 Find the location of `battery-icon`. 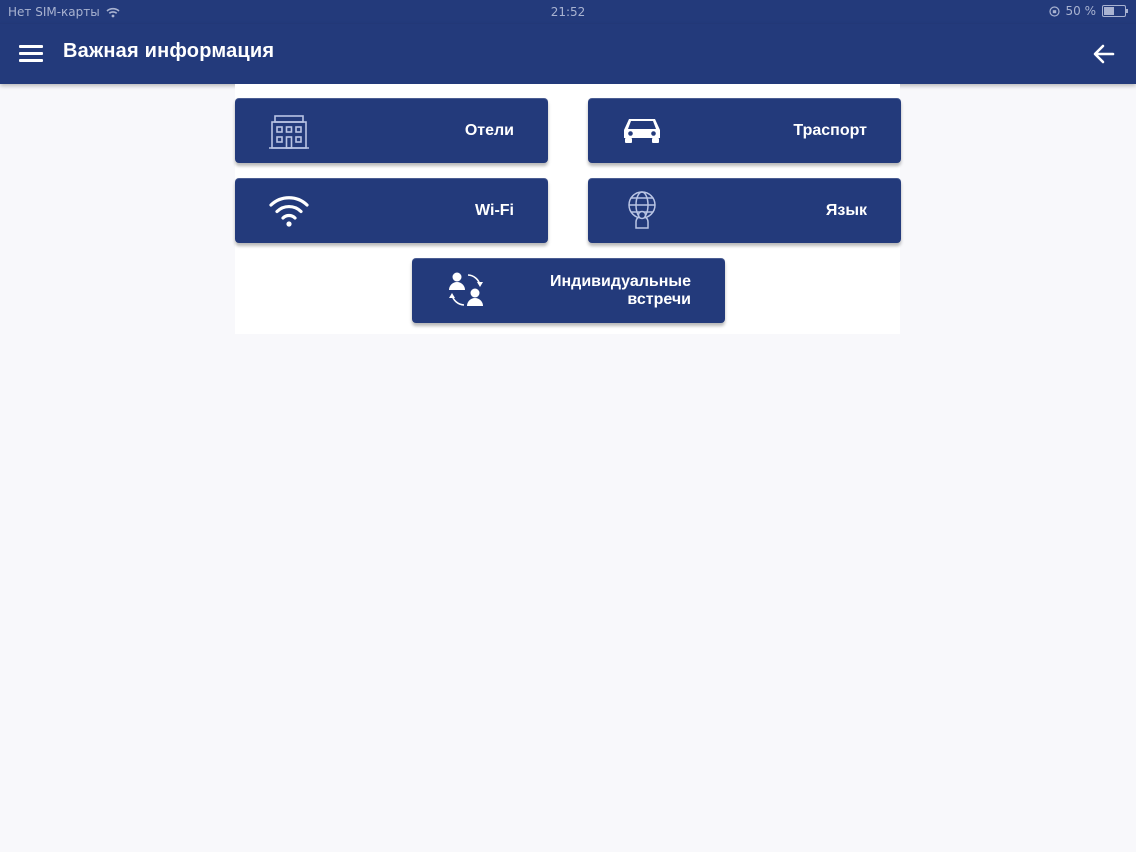

battery-icon is located at coordinates (1115, 11).